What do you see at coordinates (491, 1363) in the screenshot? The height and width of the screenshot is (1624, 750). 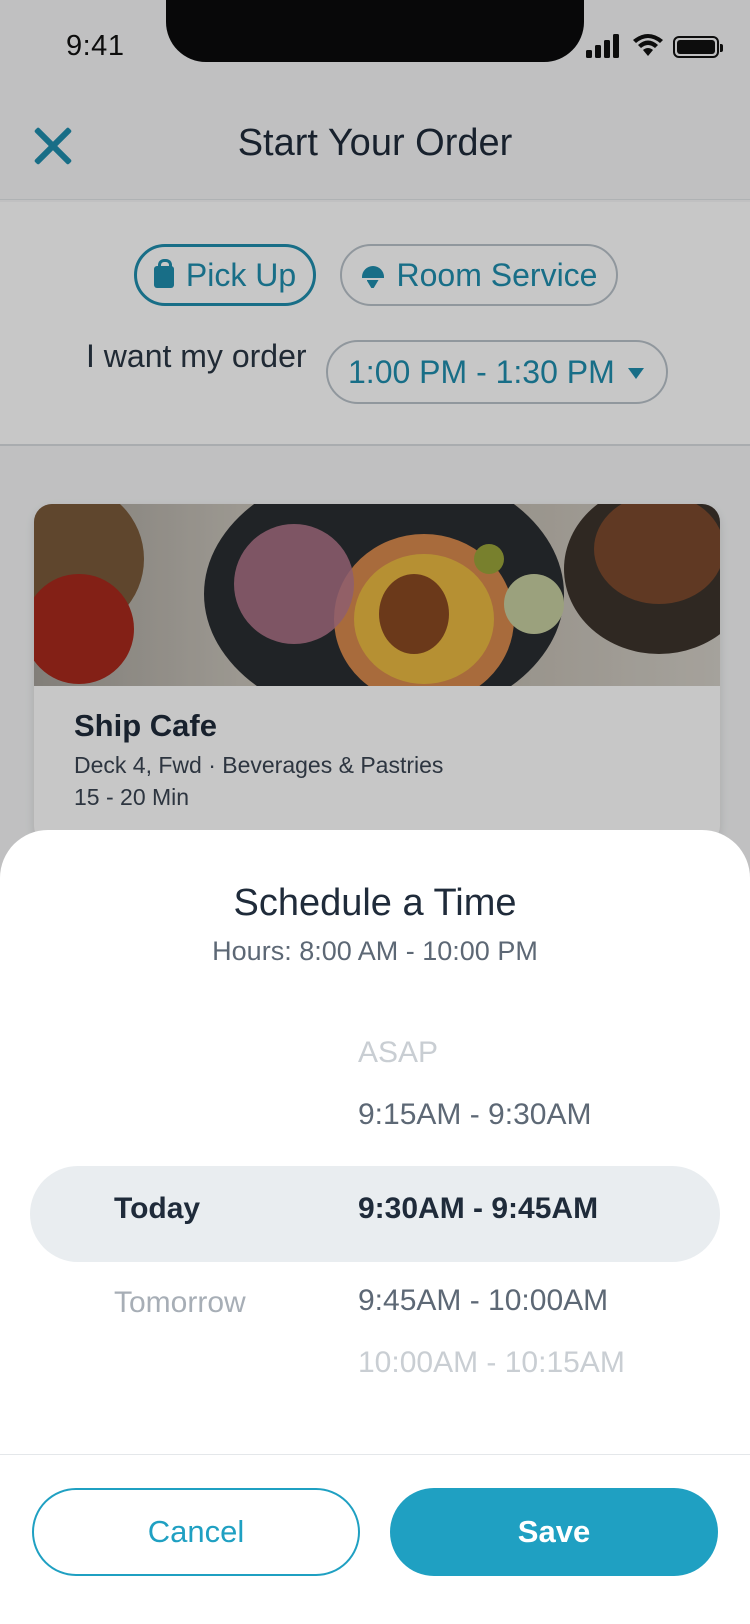 I see `time-slot-option: 10:00AM - 10:15AM` at bounding box center [491, 1363].